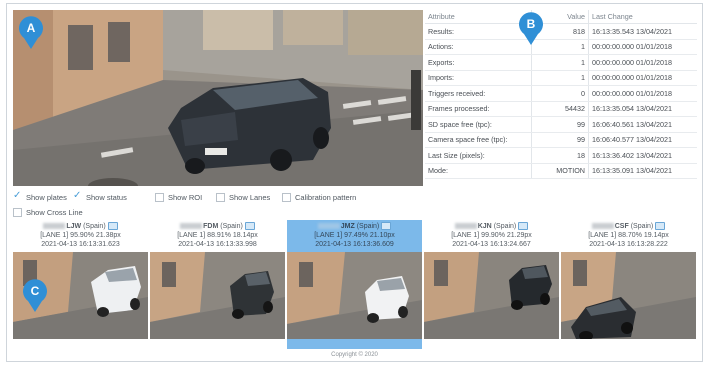 The height and width of the screenshot is (365, 709). I want to click on option-show-lanes: Show Lanes, so click(243, 197).